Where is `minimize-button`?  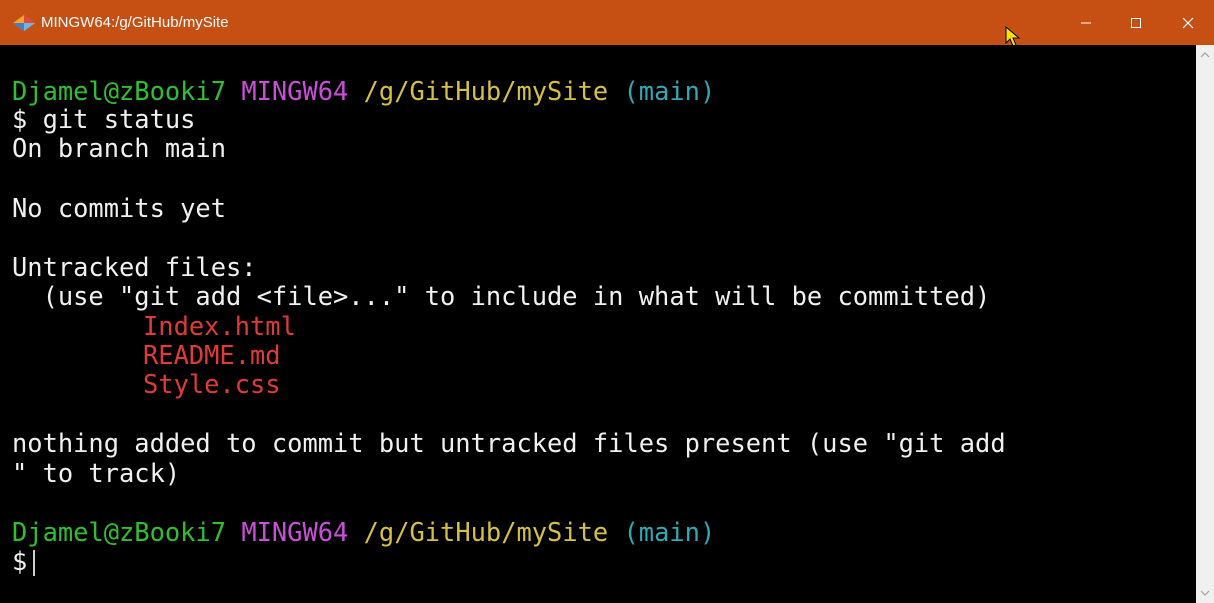 minimize-button is located at coordinates (1086, 22).